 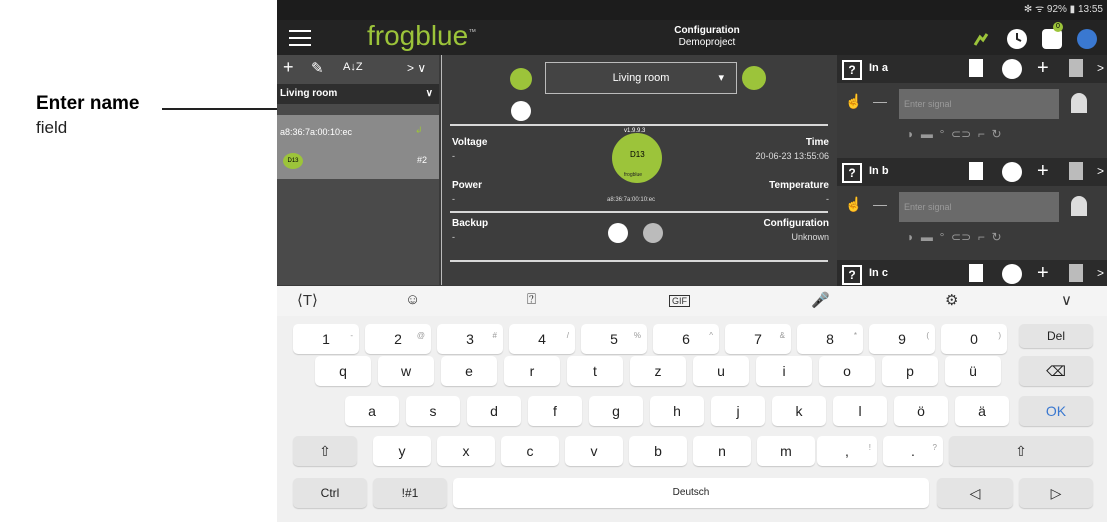 I want to click on key-c: c, so click(x=530, y=451).